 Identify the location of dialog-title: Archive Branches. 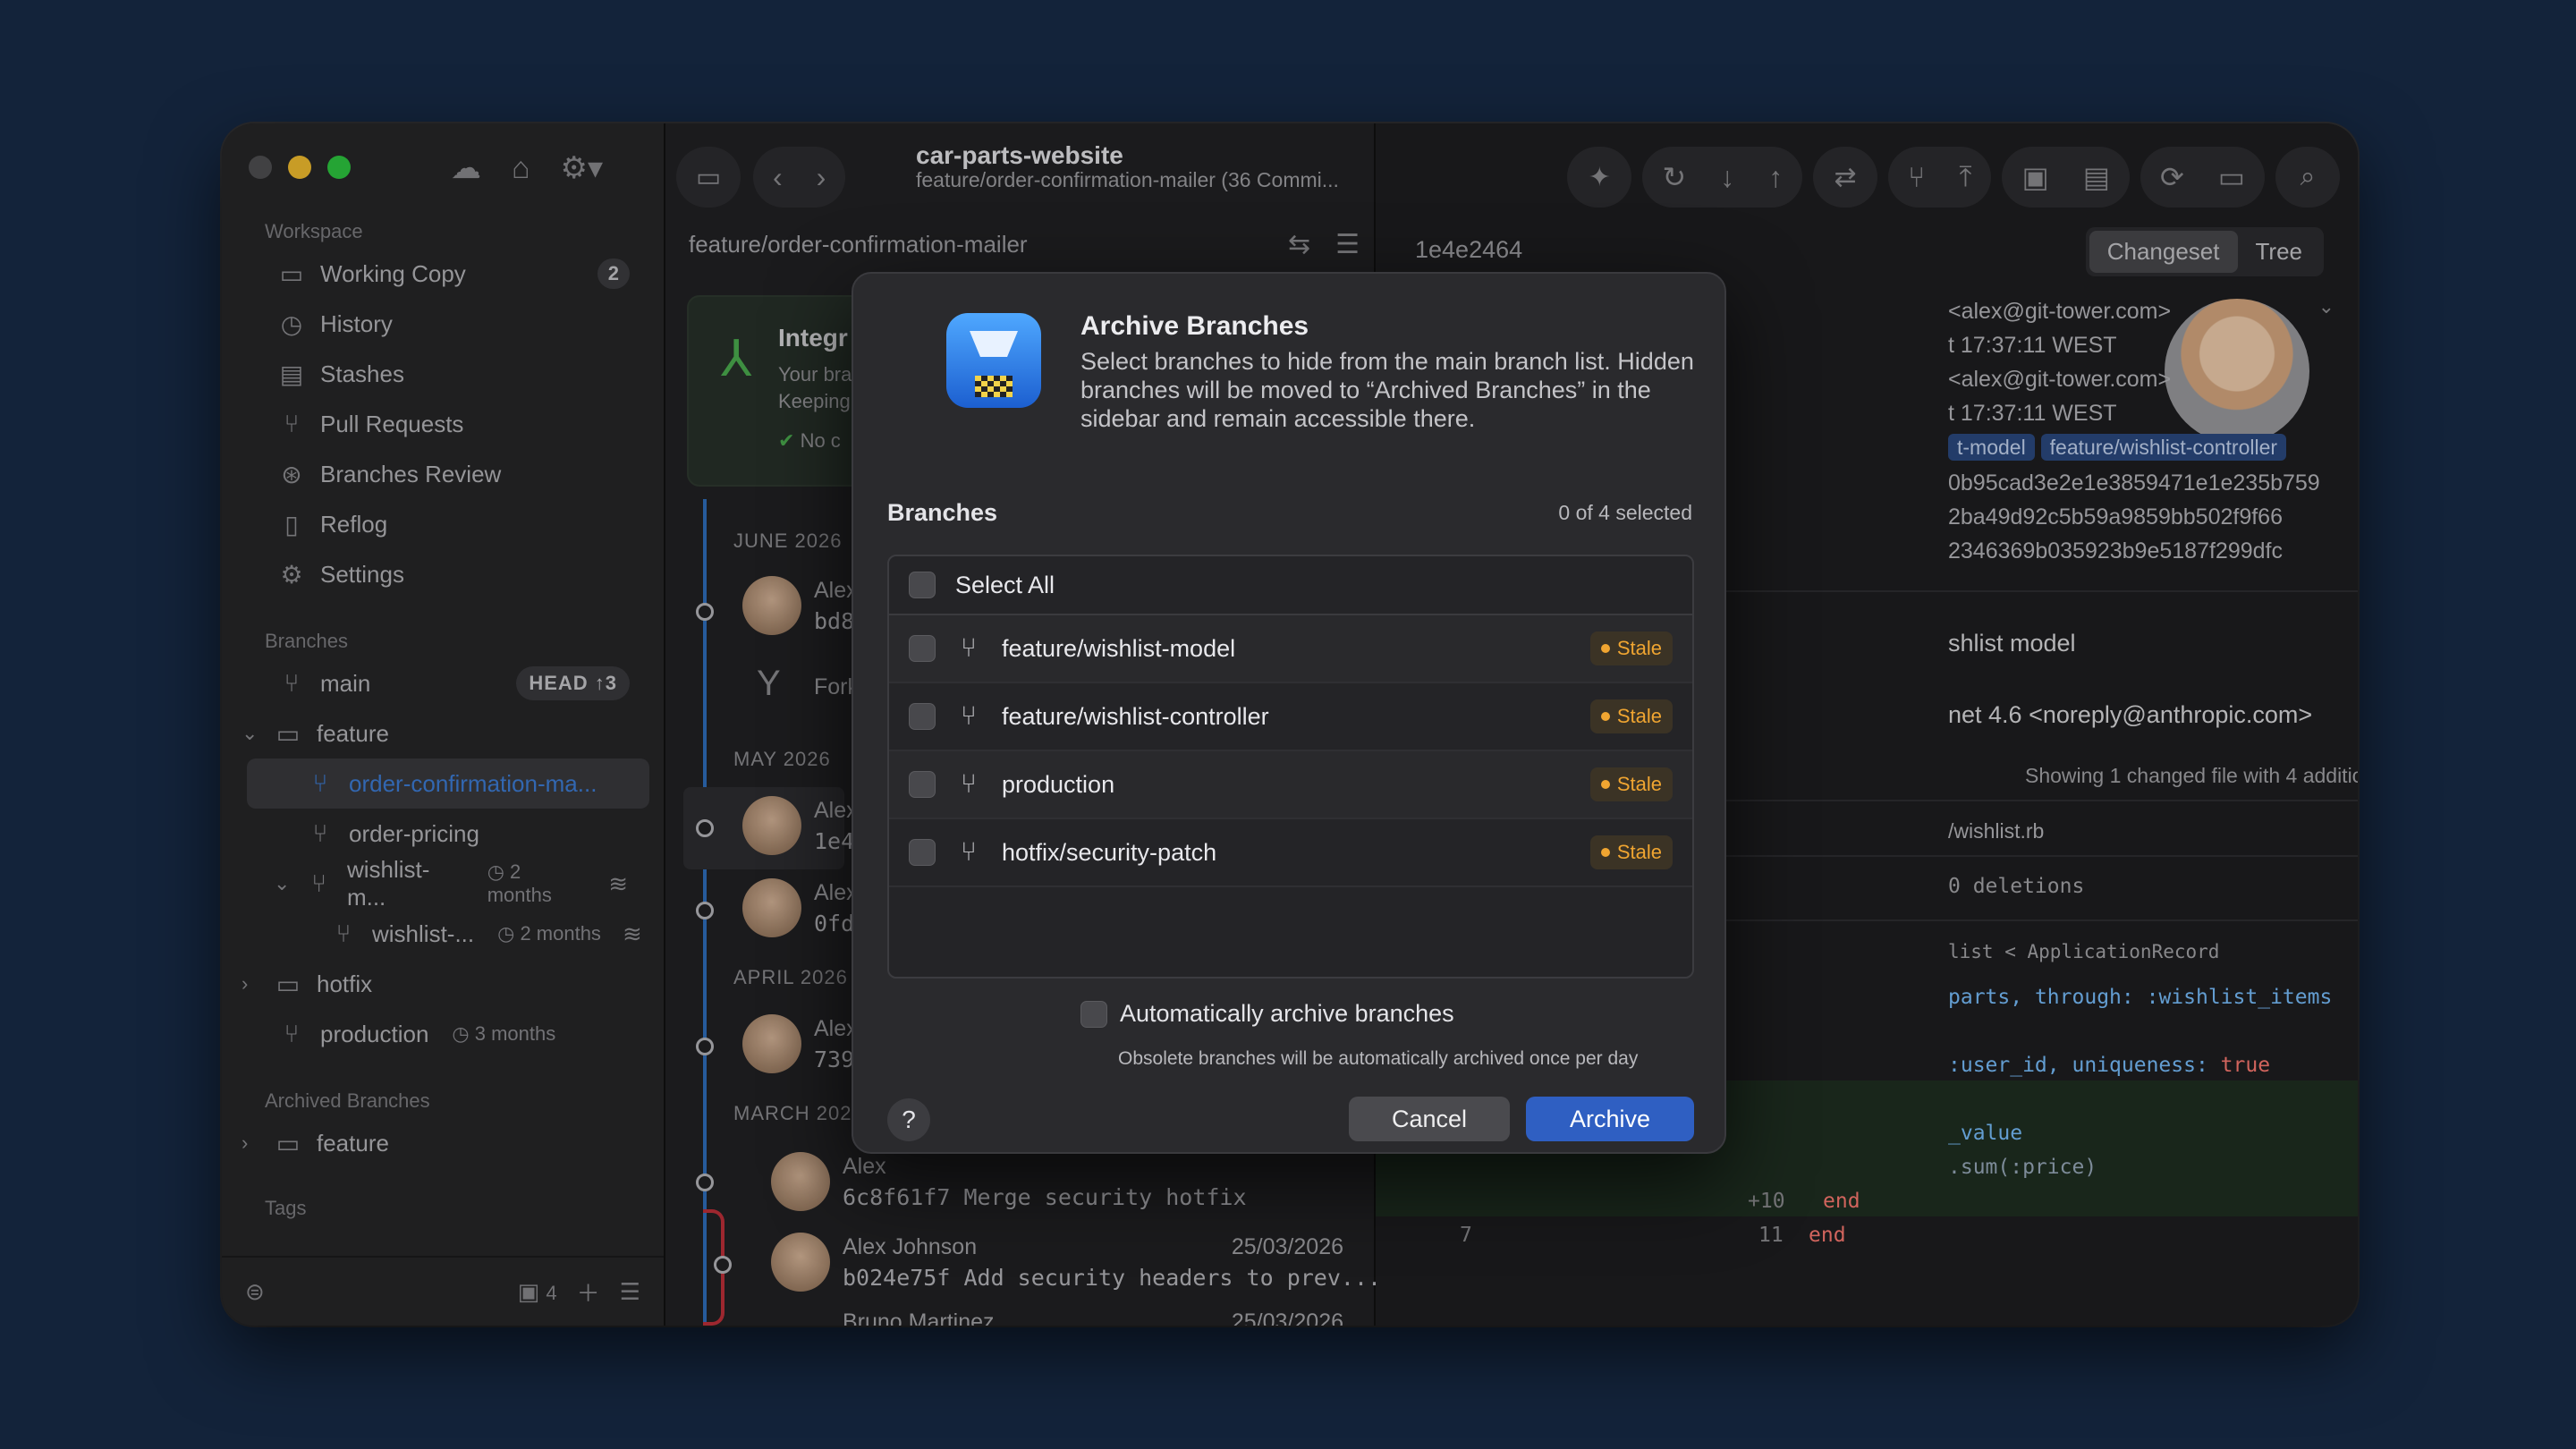
(1194, 326).